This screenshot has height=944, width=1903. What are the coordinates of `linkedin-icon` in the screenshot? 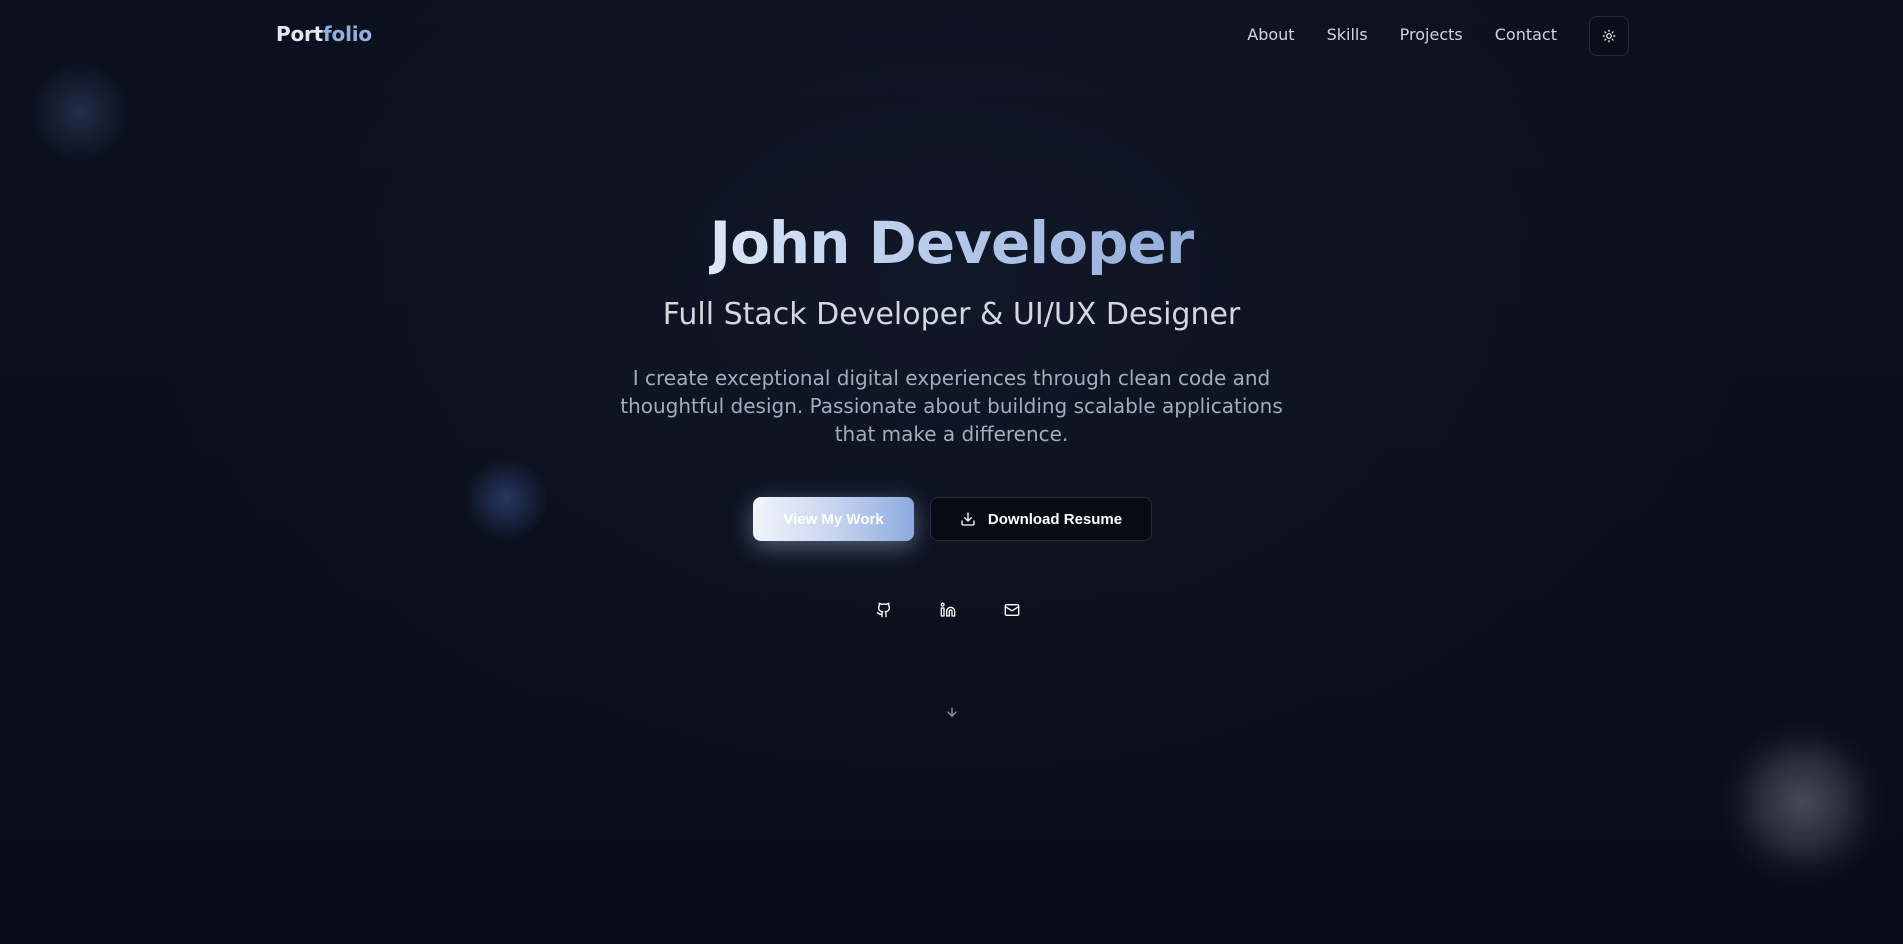 It's located at (948, 610).